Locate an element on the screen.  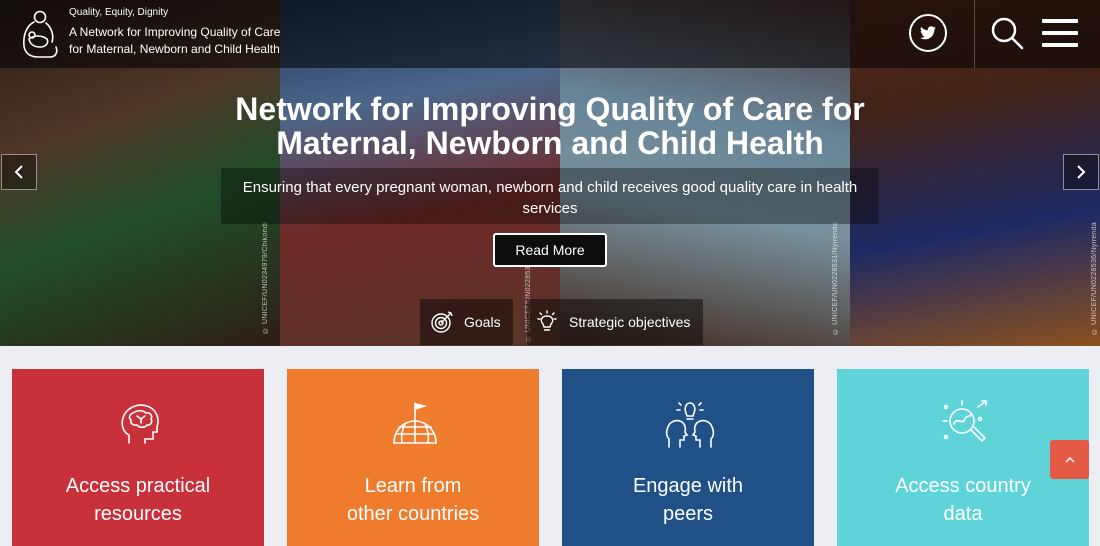
access-resources-card: Access practical resources is located at coordinates (138, 457).